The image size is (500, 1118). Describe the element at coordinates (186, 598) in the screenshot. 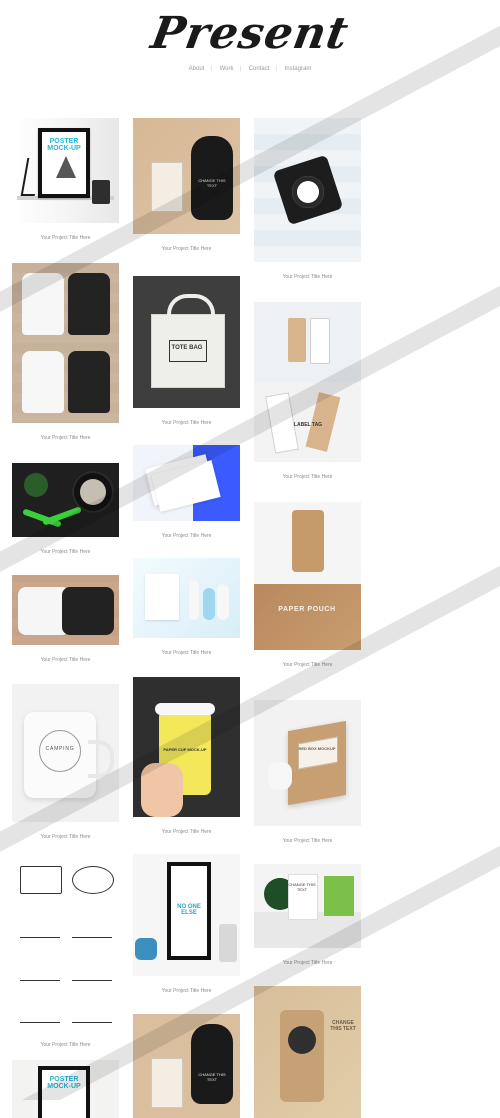

I see `thumb-cosmetics` at that location.